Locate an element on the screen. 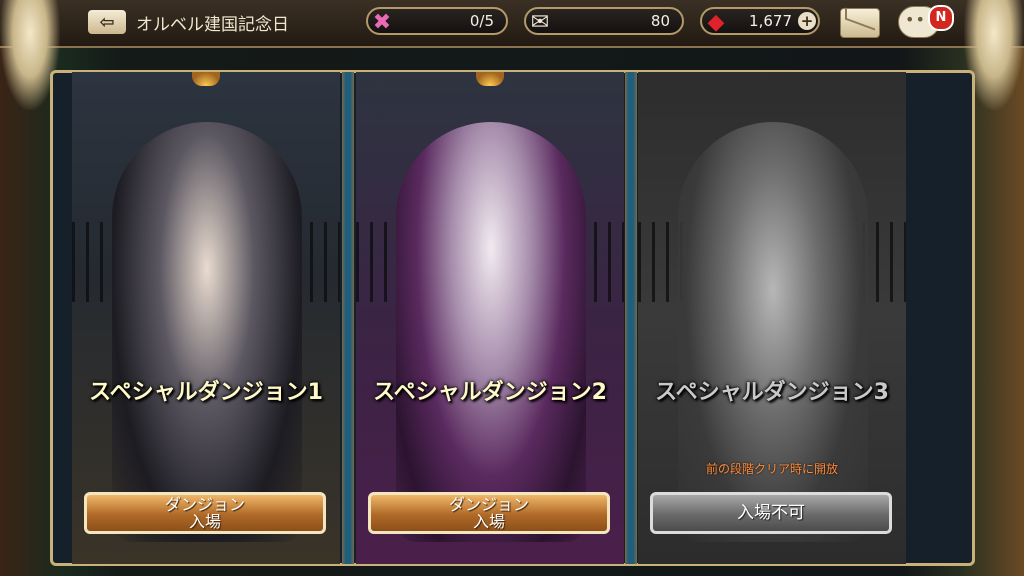  dungeon-title-2: スペシャルダンジョン2 is located at coordinates (490, 392).